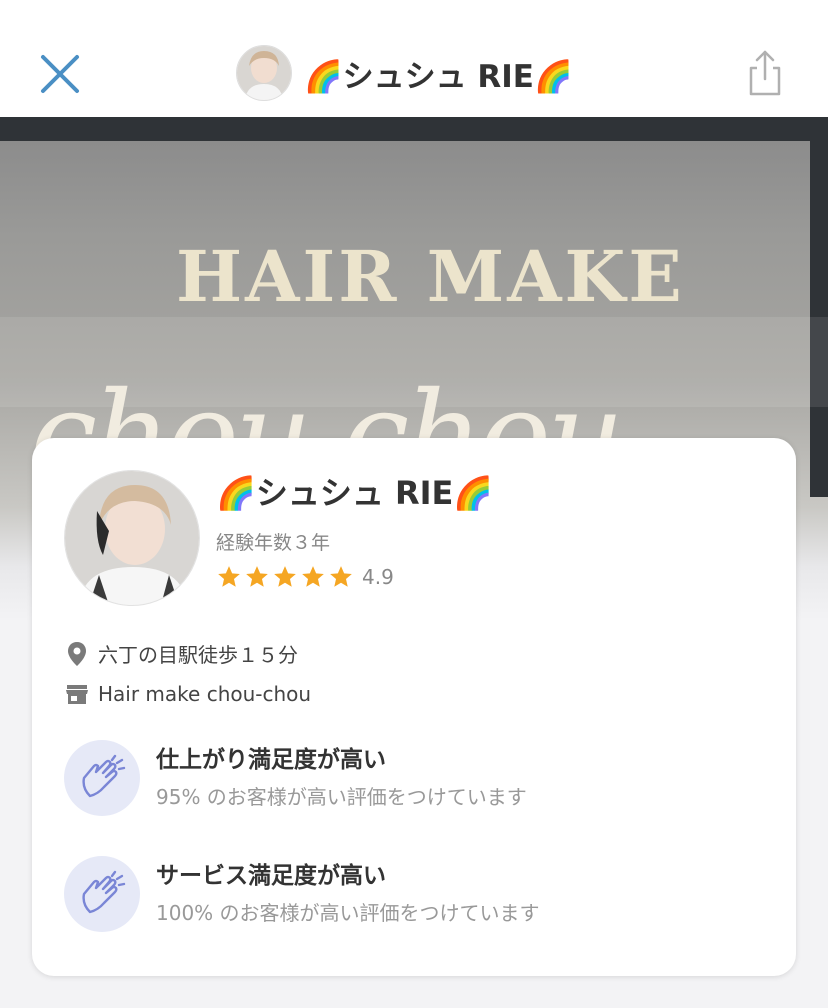  Describe the element at coordinates (341, 797) in the screenshot. I see `feature-subtitle: 95% のお客様が高い評価をつけています` at that location.